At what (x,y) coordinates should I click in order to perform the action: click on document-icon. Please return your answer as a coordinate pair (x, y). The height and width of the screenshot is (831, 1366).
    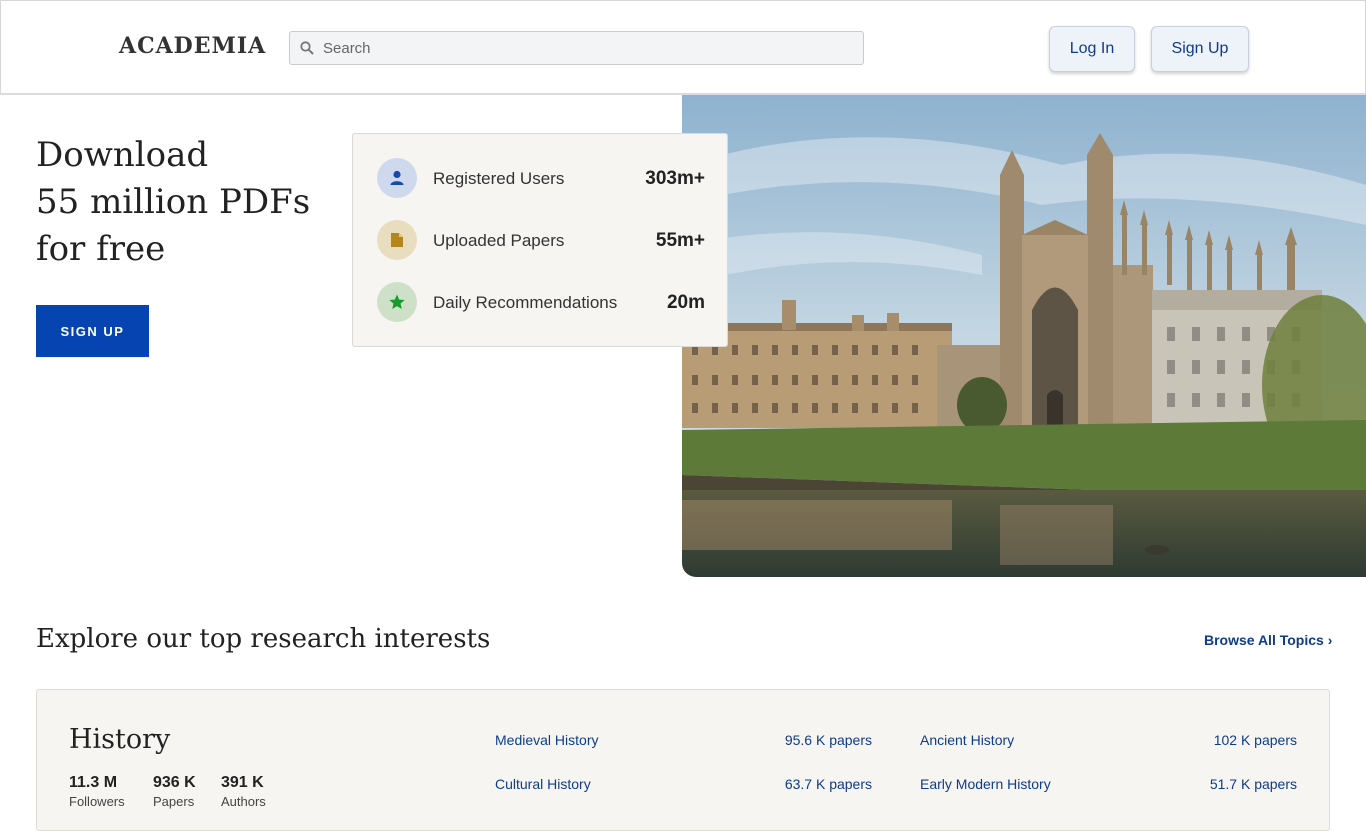
    Looking at the image, I should click on (397, 240).